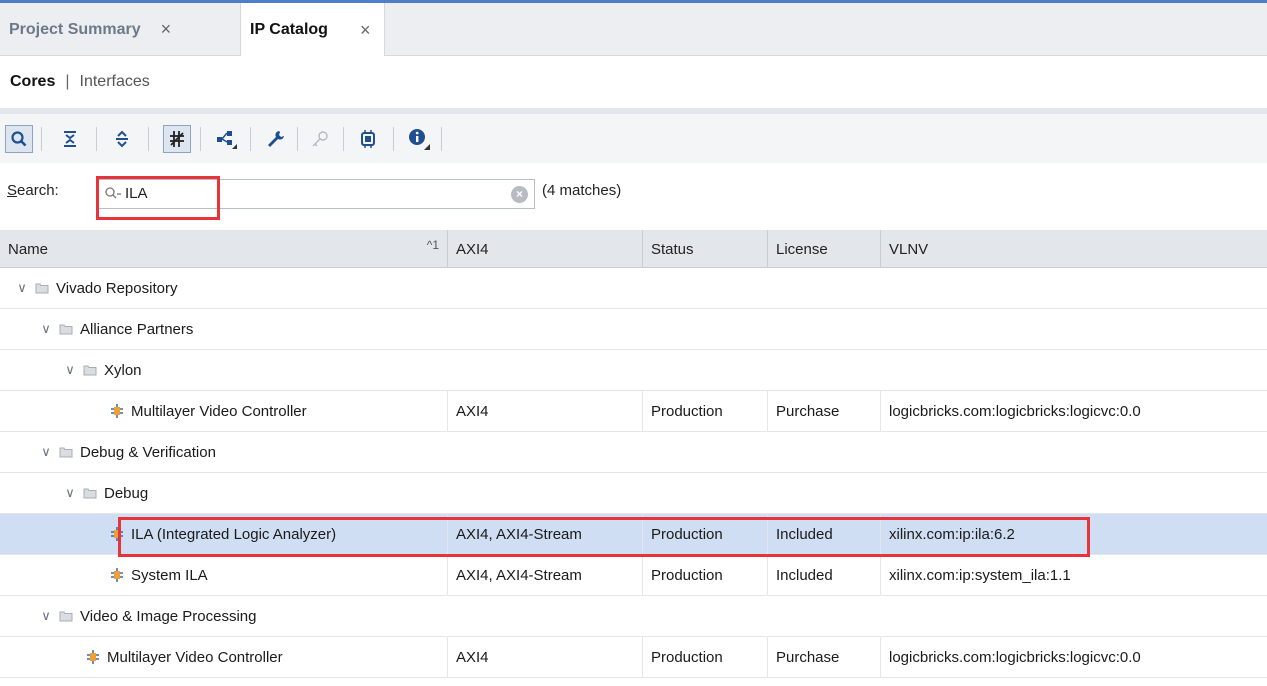  Describe the element at coordinates (234, 534) in the screenshot. I see `row-name-label: ILA (Integrated Logic Analyzer)` at that location.